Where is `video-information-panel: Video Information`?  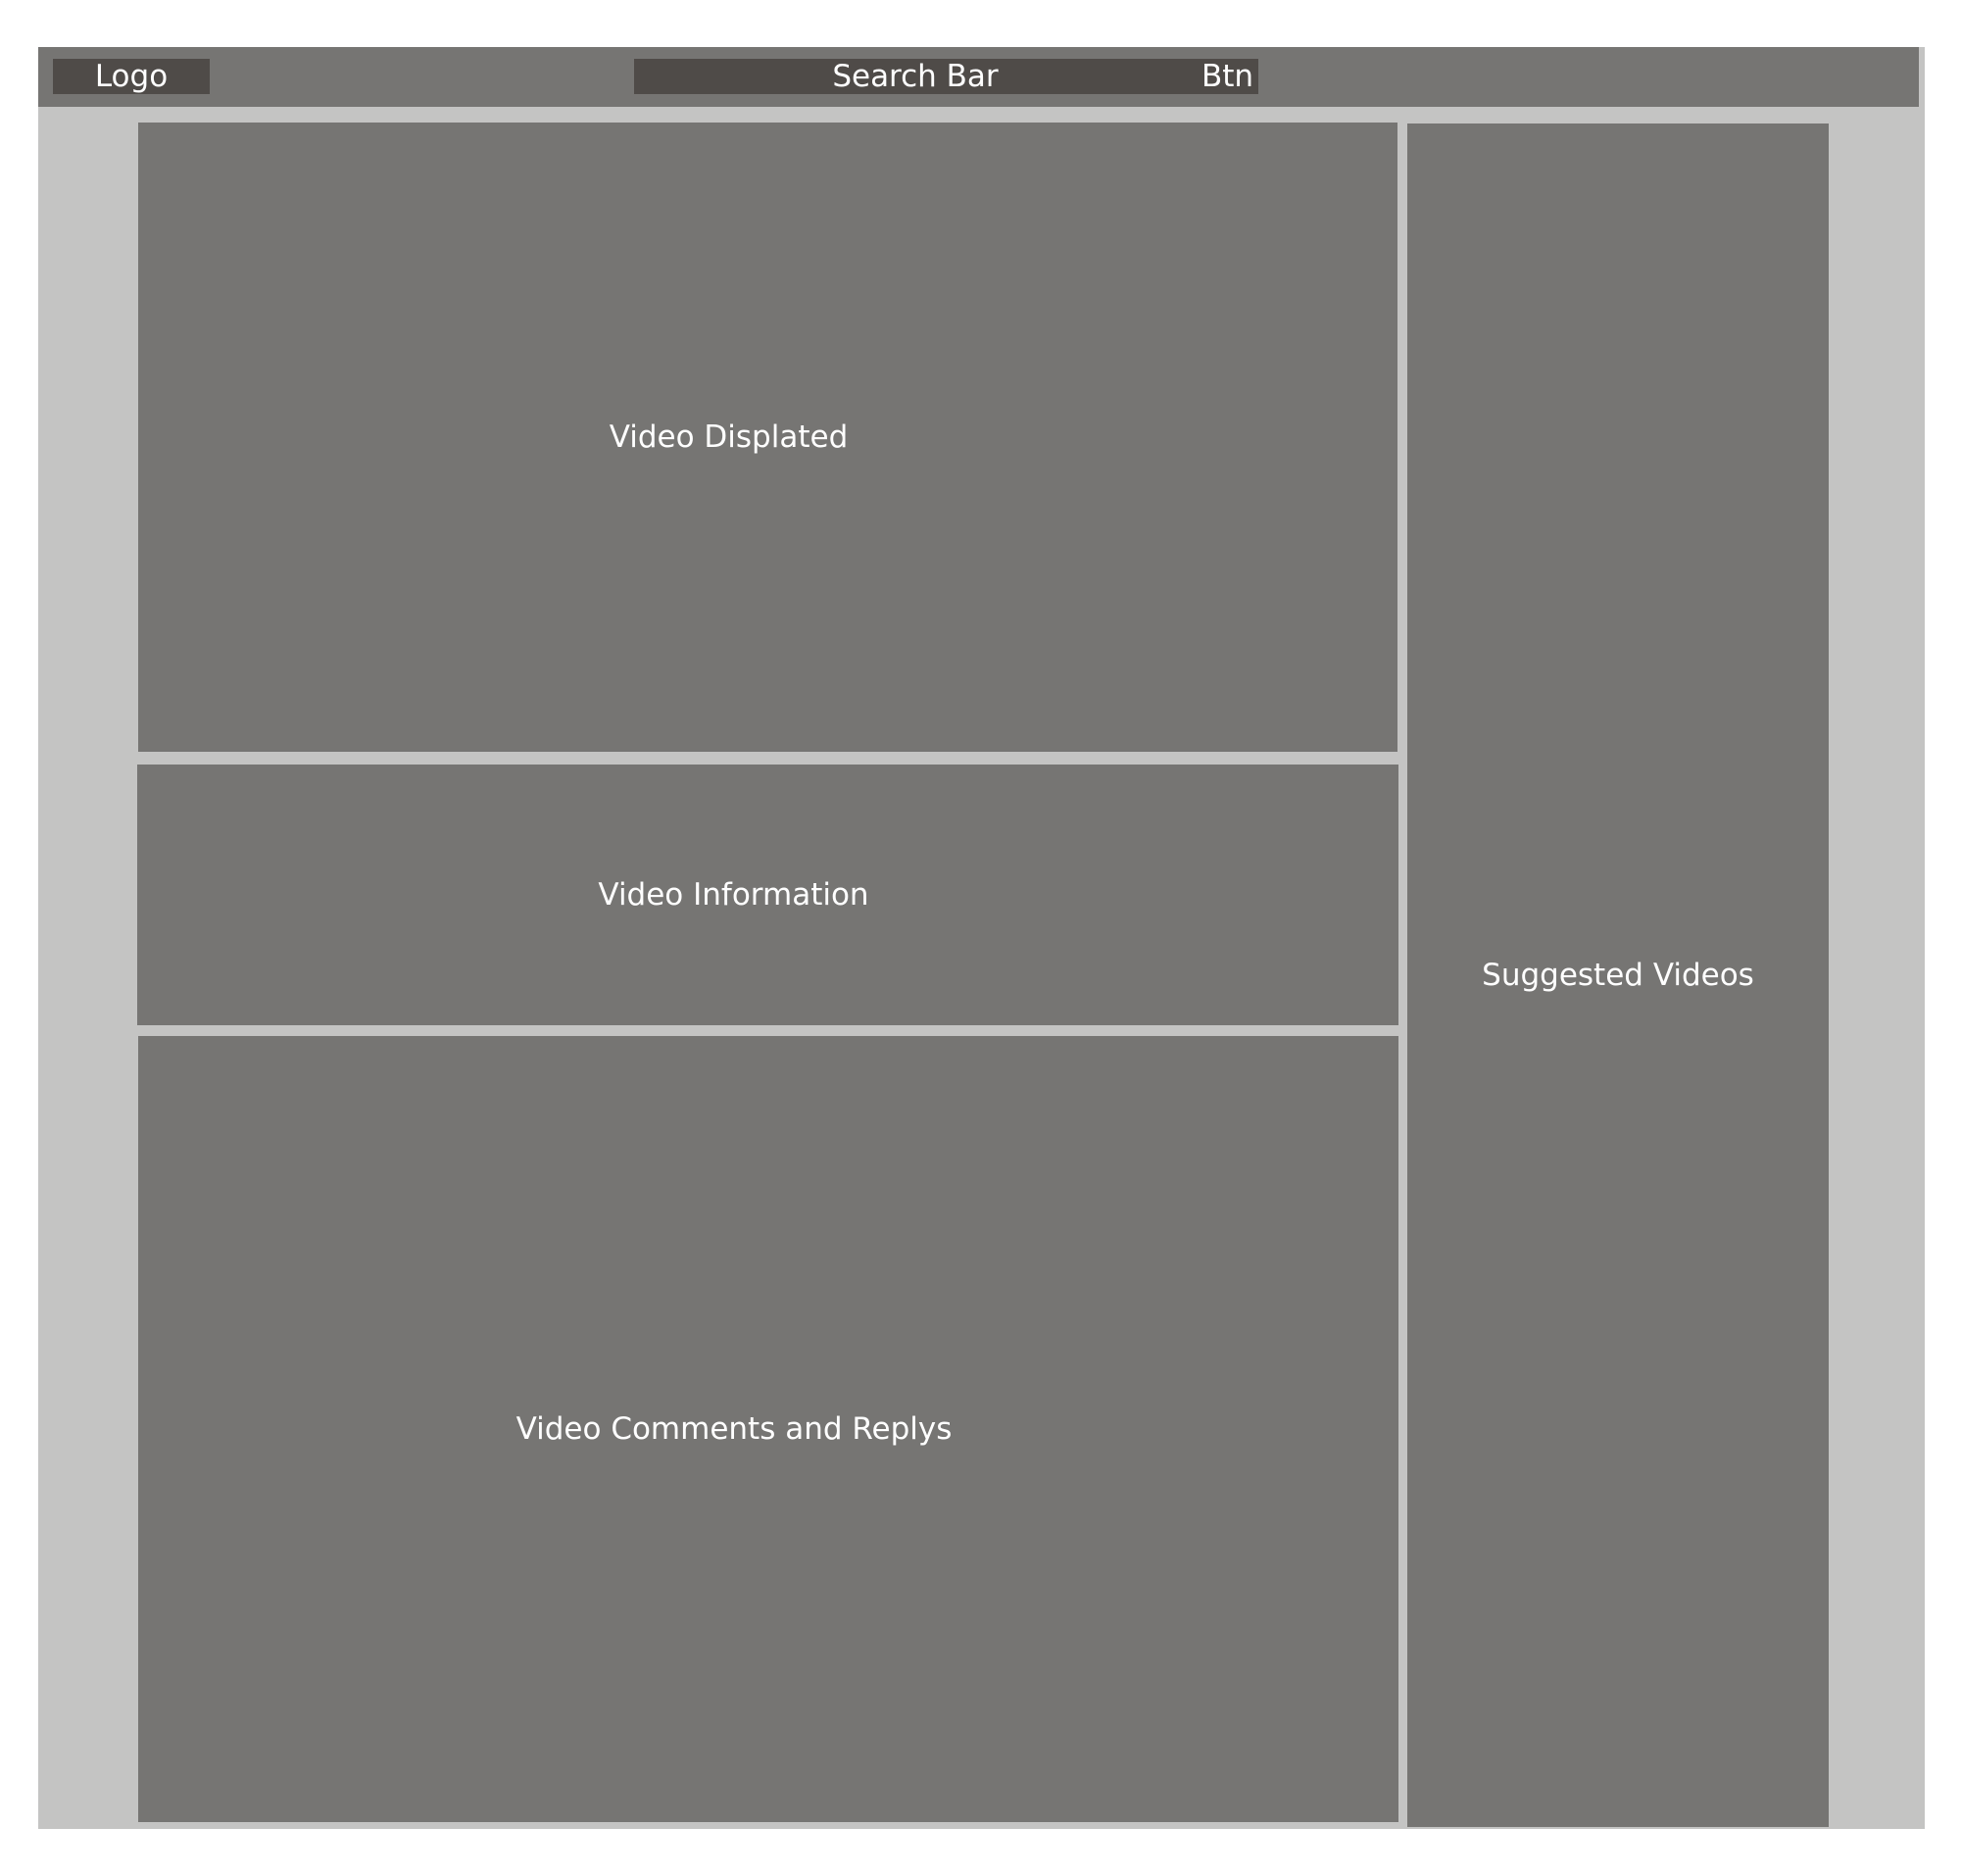 video-information-panel: Video Information is located at coordinates (768, 895).